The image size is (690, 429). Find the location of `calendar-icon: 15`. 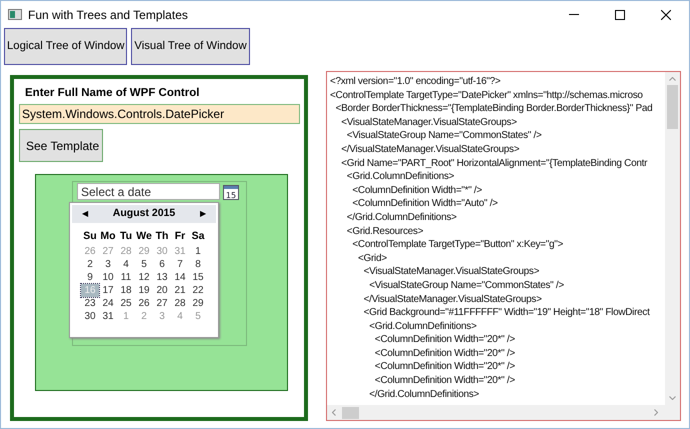

calendar-icon: 15 is located at coordinates (231, 192).